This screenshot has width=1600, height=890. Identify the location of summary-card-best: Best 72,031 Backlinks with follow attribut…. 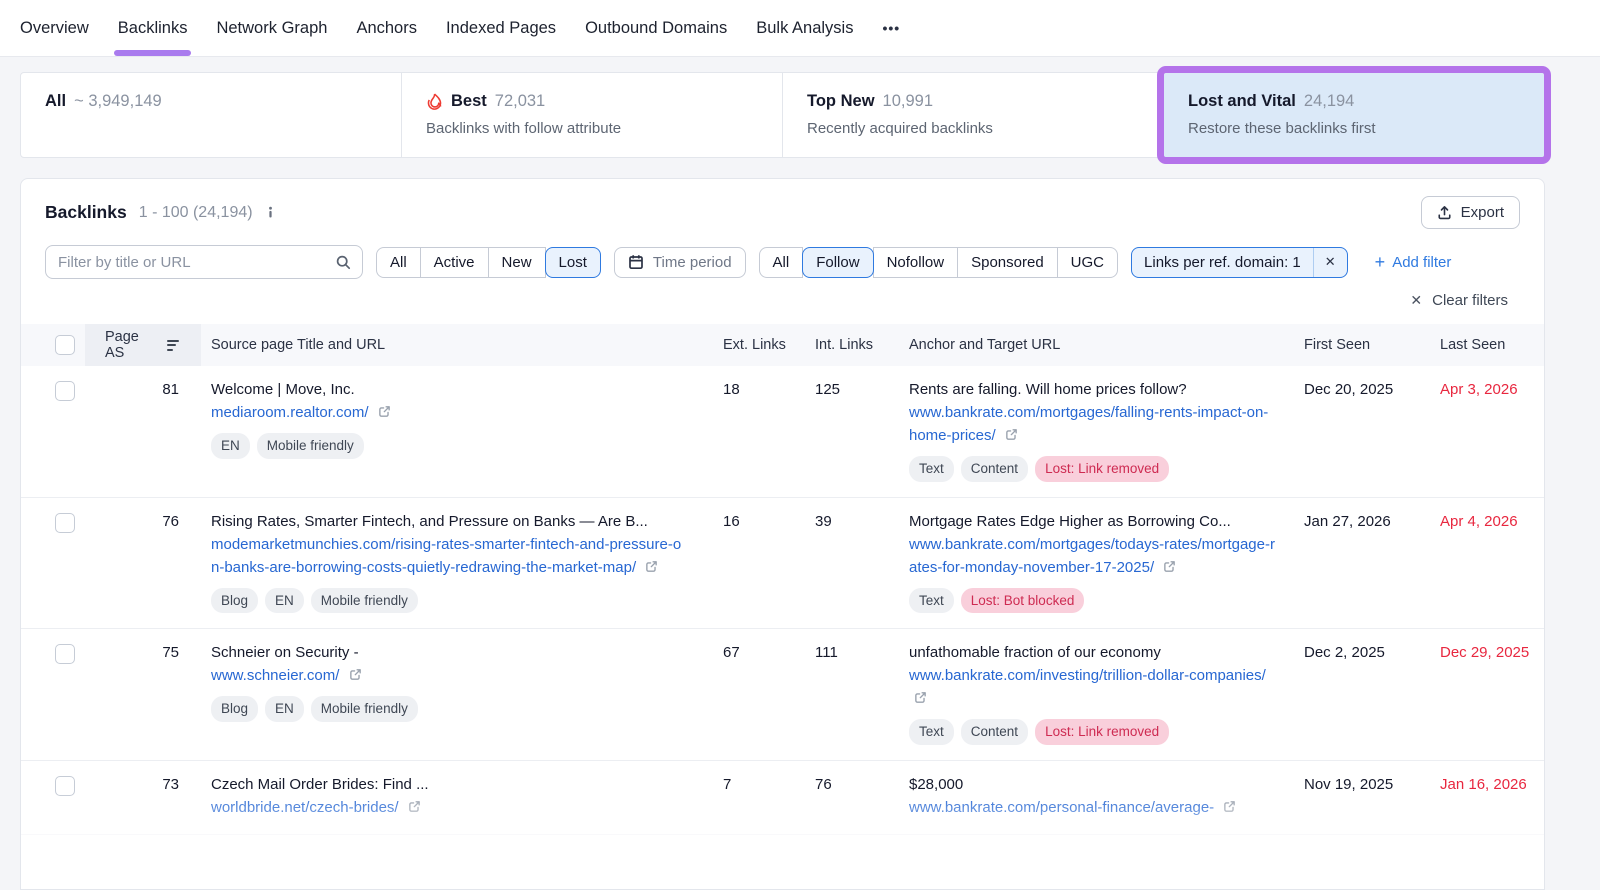
(592, 115).